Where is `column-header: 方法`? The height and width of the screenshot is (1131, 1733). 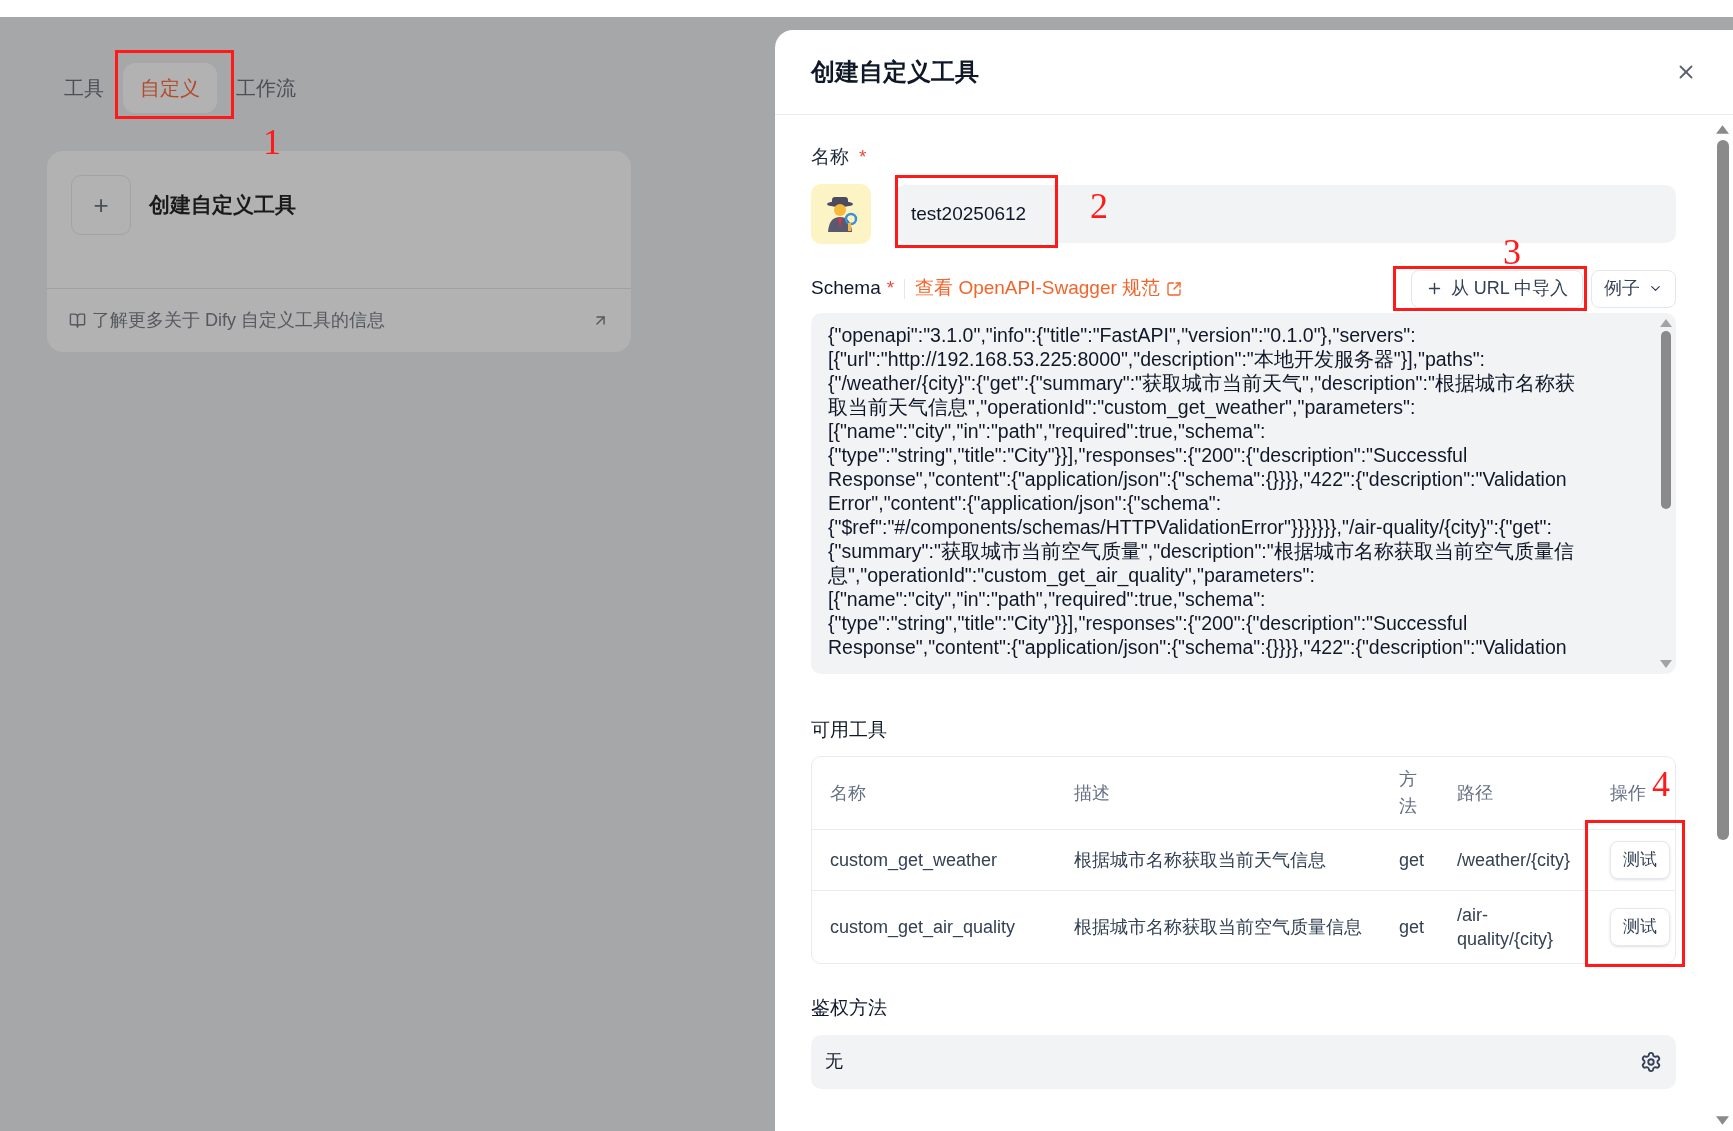
column-header: 方法 is located at coordinates (1408, 792).